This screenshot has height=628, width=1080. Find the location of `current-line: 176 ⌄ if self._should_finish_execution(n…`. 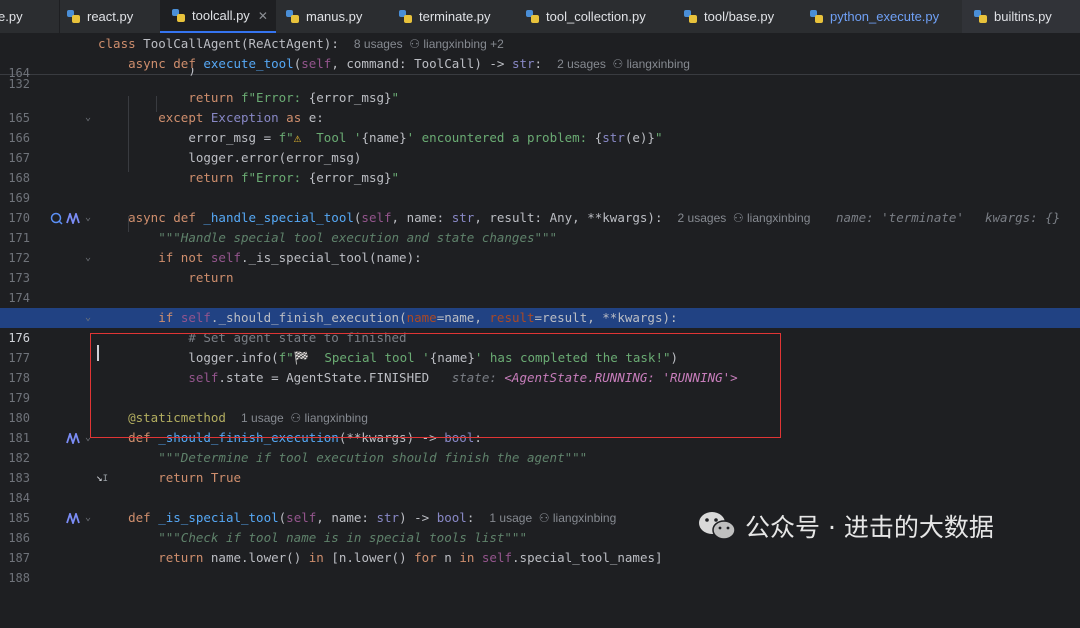

current-line: 176 ⌄ if self._should_finish_execution(n… is located at coordinates (540, 326).